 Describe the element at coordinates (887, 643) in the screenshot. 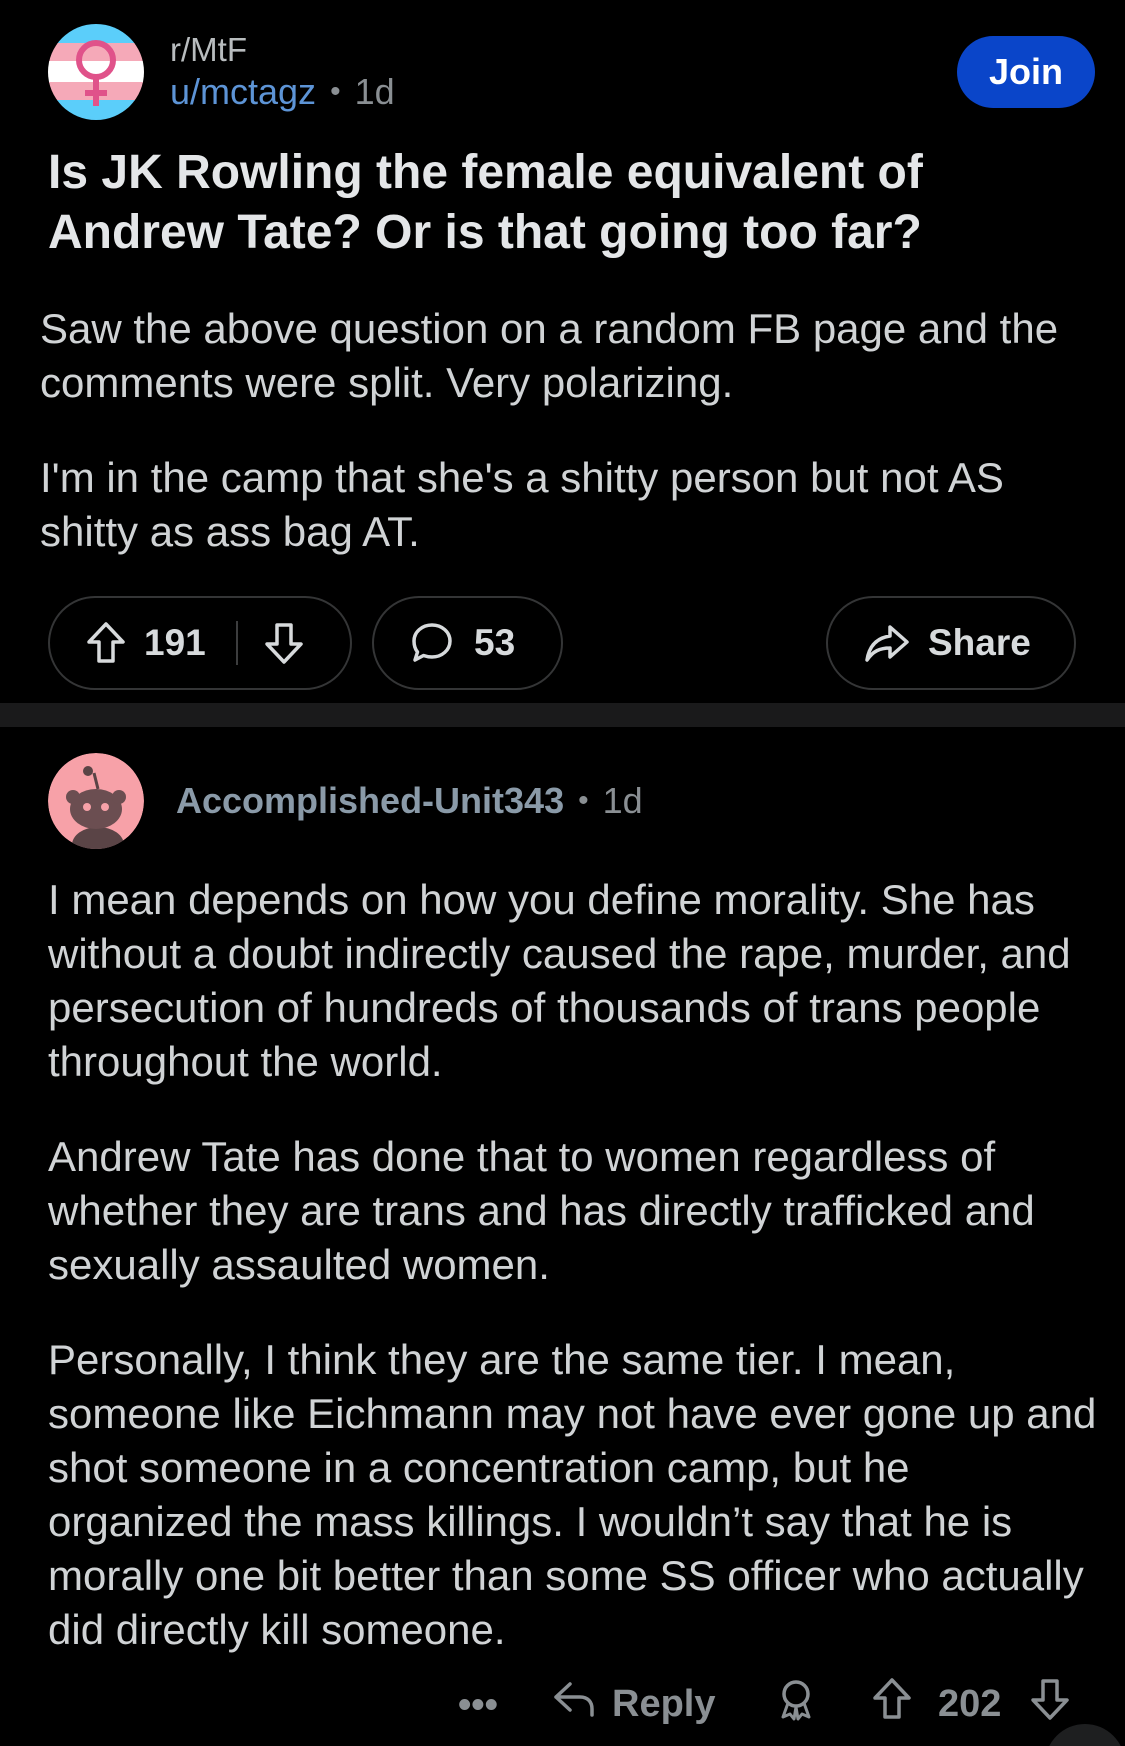

I see `share-arrow-icon` at that location.